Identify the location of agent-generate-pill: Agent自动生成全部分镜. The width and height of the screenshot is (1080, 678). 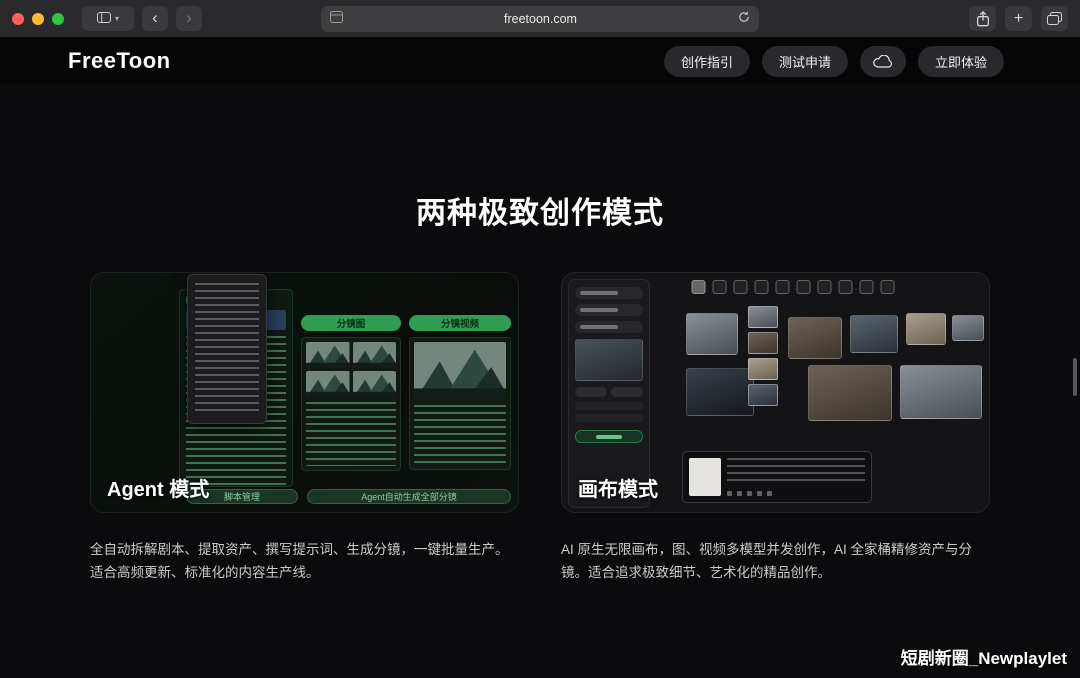
(409, 496).